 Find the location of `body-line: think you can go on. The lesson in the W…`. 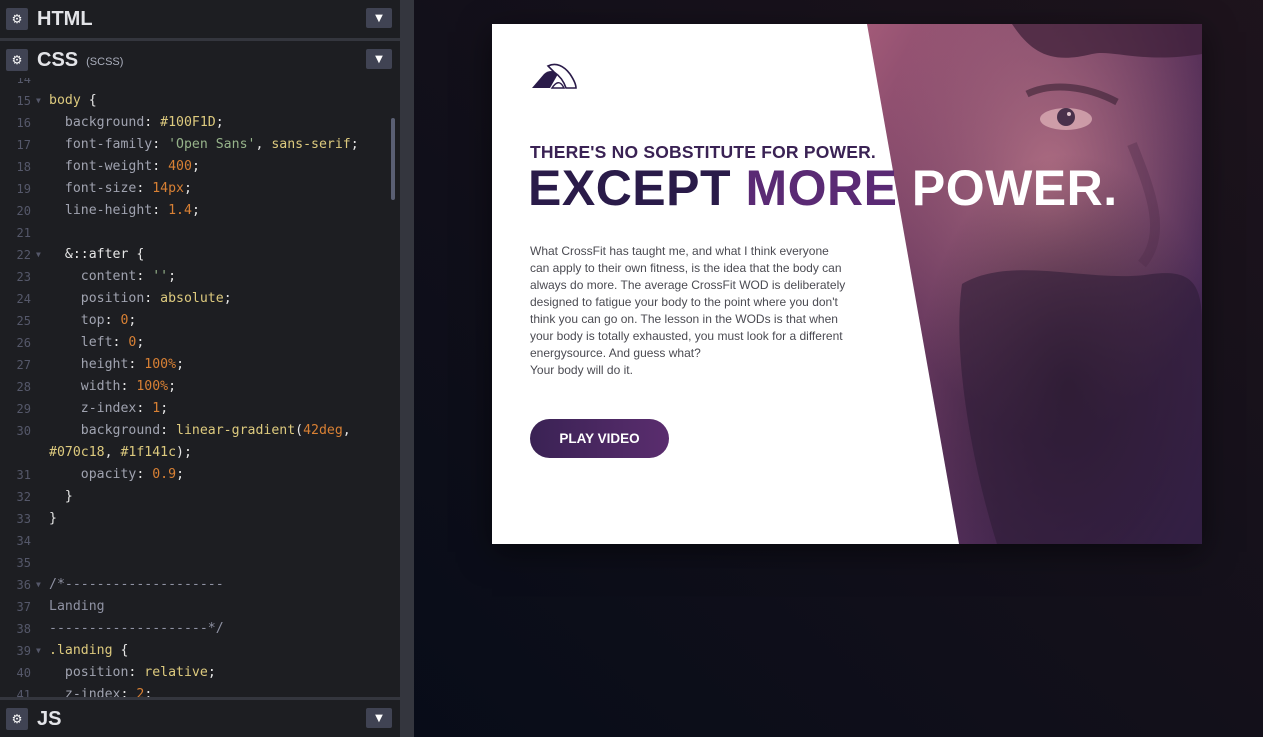

body-line: think you can go on. The lesson in the W… is located at coordinates (684, 319).